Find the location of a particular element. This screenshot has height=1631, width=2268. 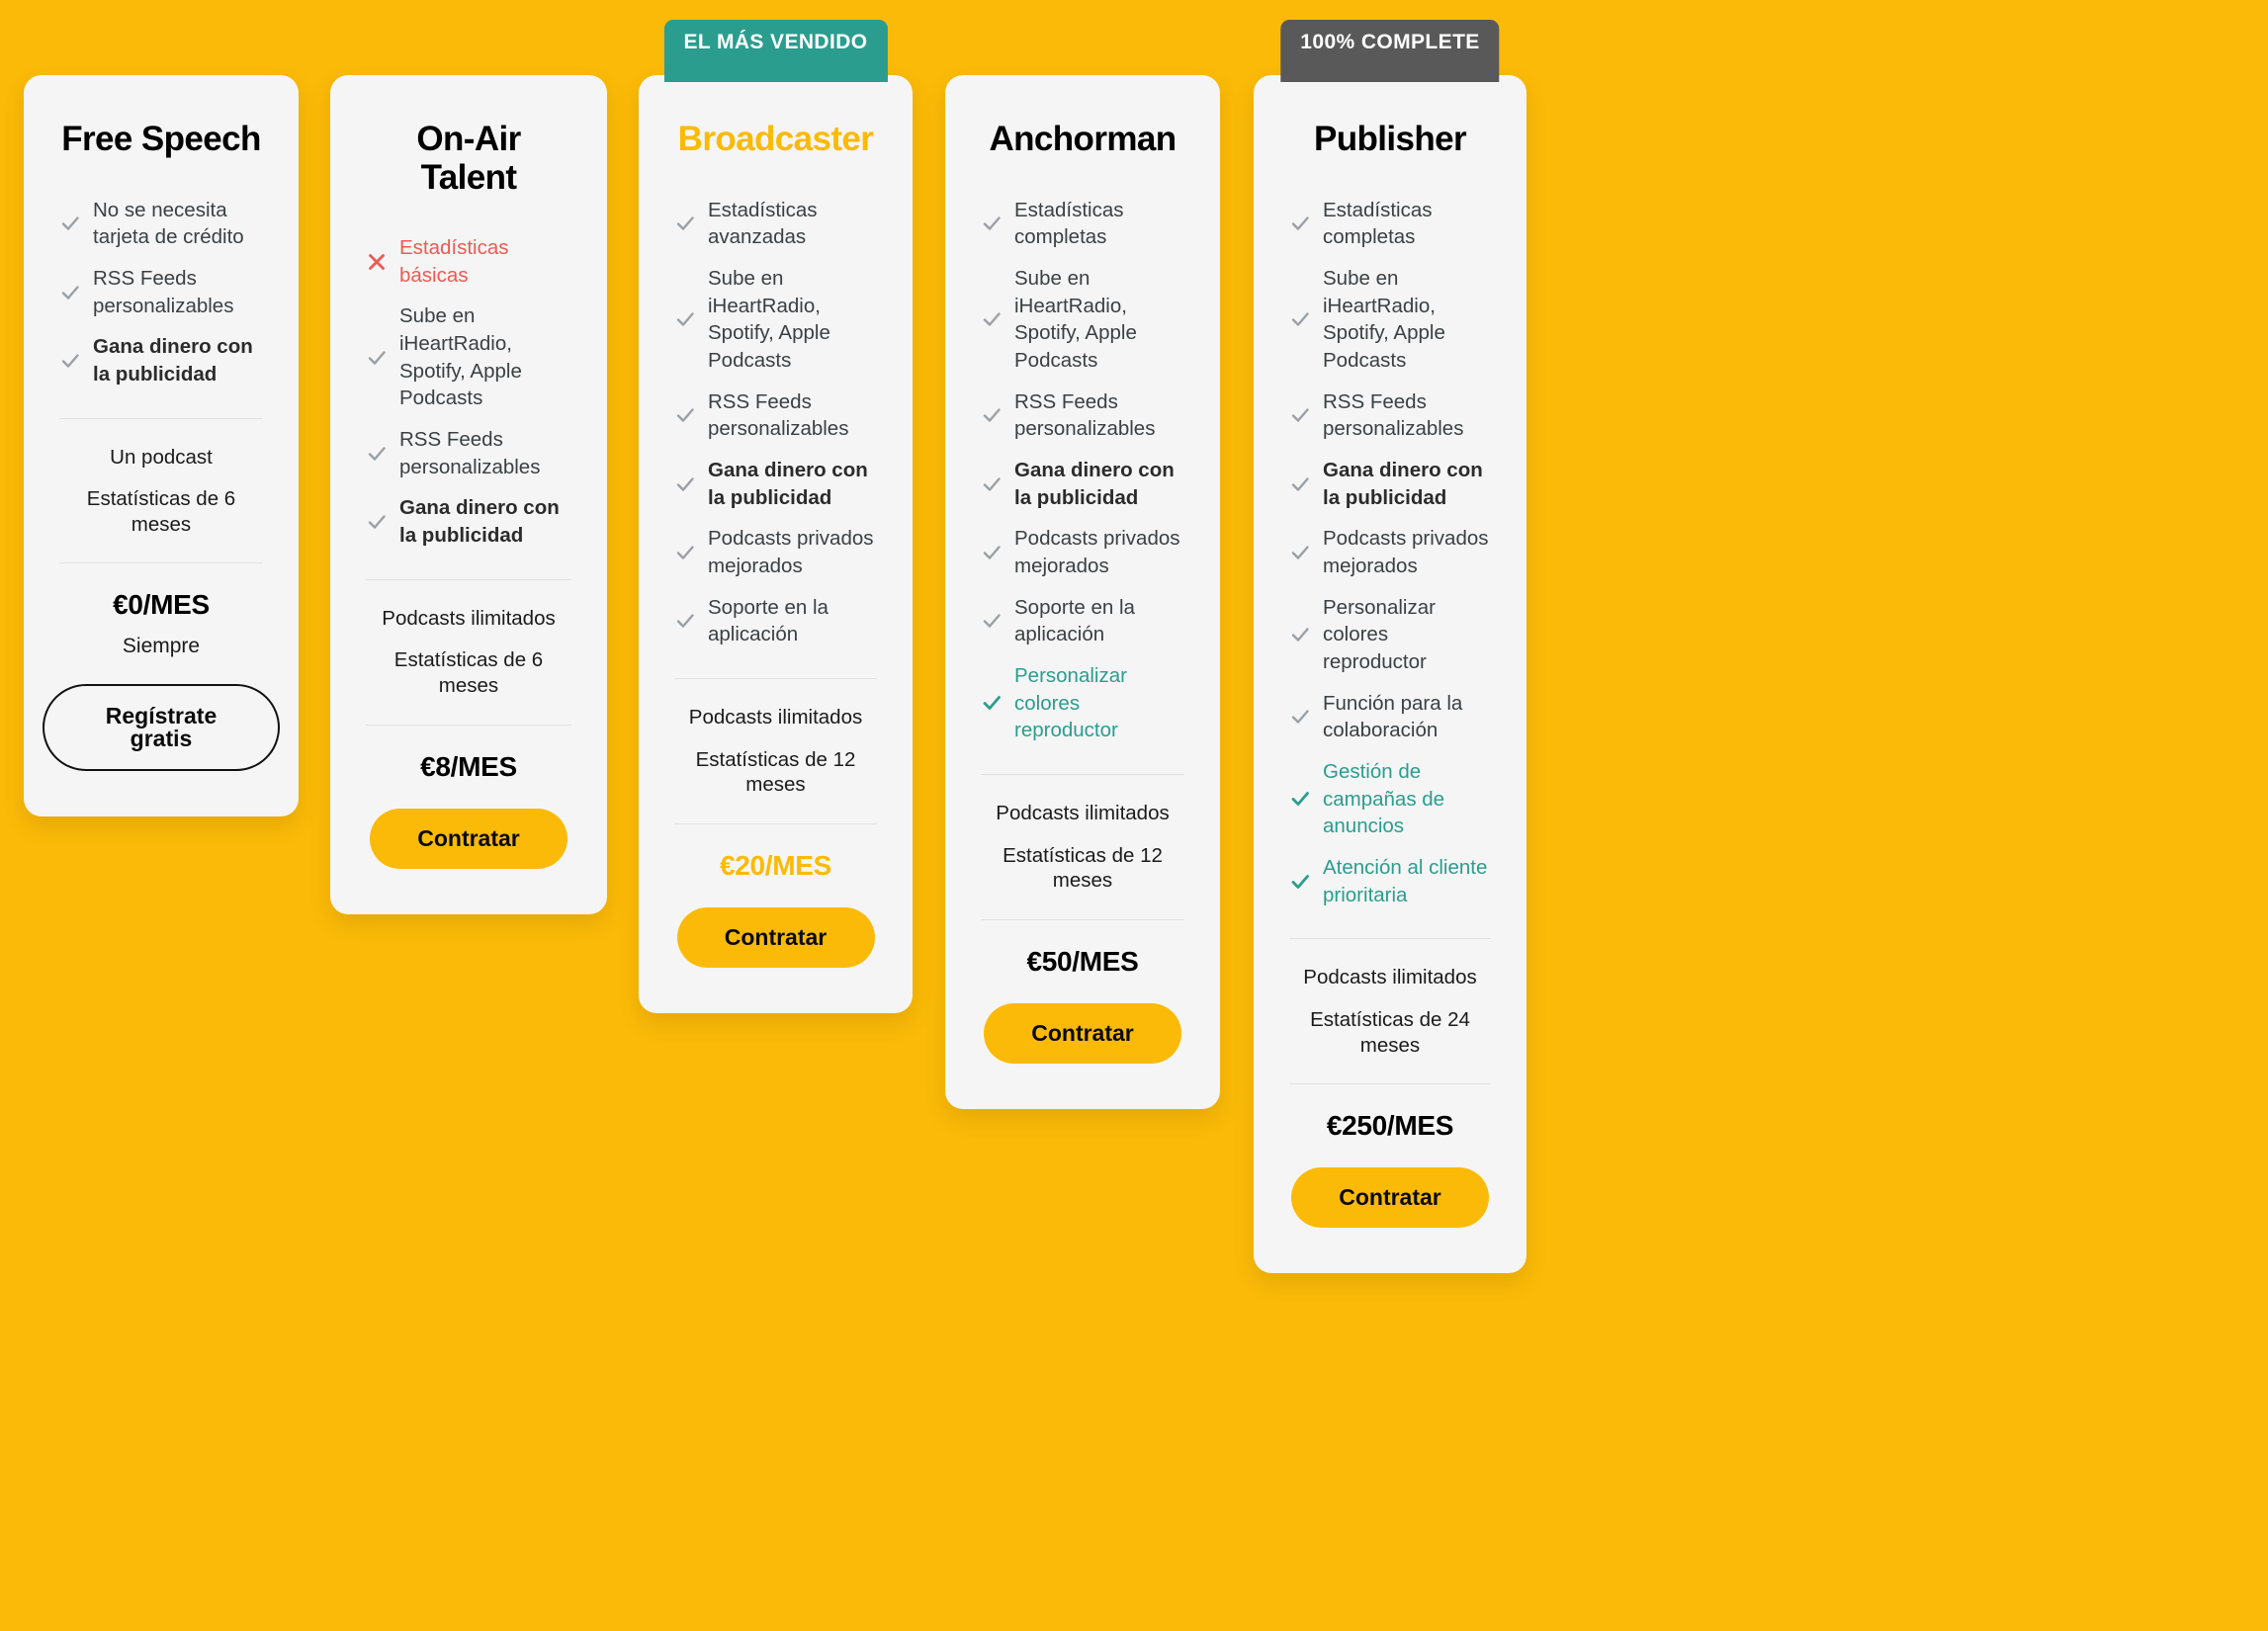

feature-label: No se necesita tarjeta de crédito is located at coordinates (169, 224).